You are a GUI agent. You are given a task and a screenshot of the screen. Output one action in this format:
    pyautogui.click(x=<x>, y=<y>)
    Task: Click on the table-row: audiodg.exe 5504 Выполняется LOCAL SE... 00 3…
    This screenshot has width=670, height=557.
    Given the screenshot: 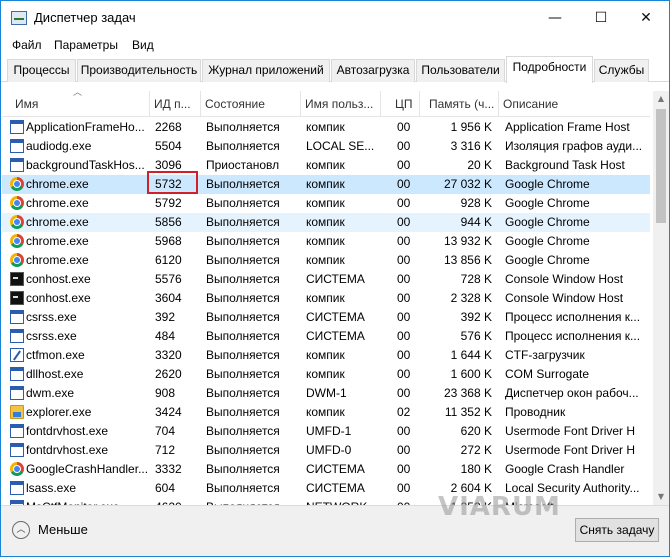 What is the action you would take?
    pyautogui.click(x=326, y=146)
    